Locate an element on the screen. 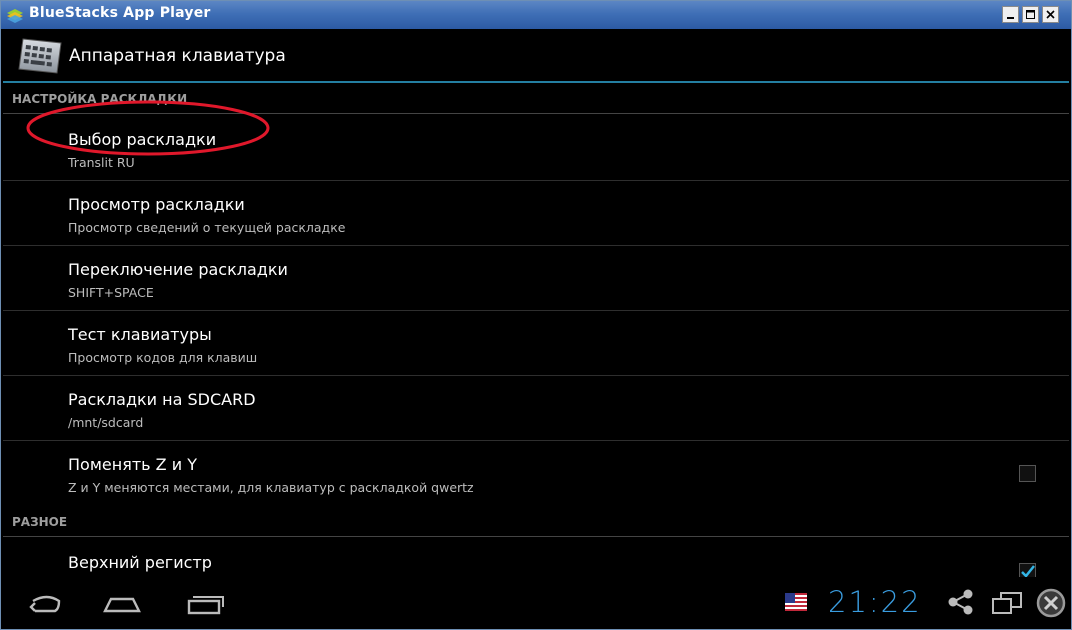 Image resolution: width=1072 pixels, height=630 pixels. action-bar-divider is located at coordinates (536, 82).